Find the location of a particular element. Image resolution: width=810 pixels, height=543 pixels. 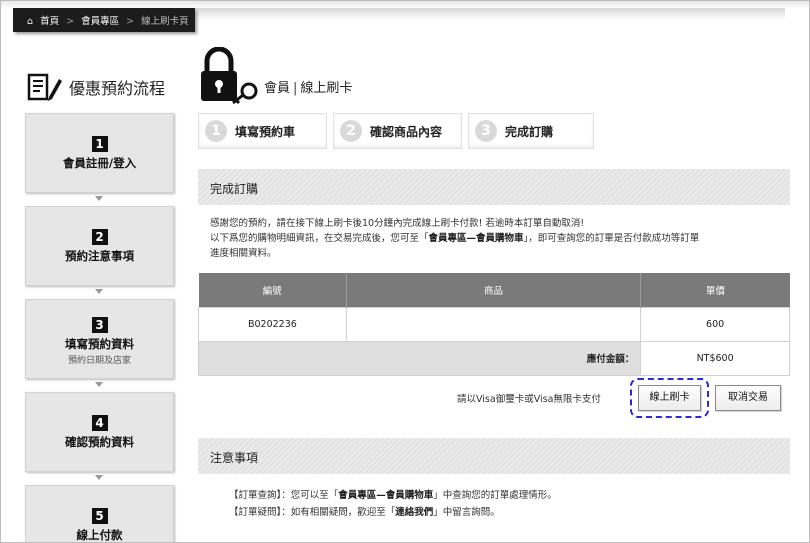

step-sublabel: 預約日期及店家 is located at coordinates (99, 361).